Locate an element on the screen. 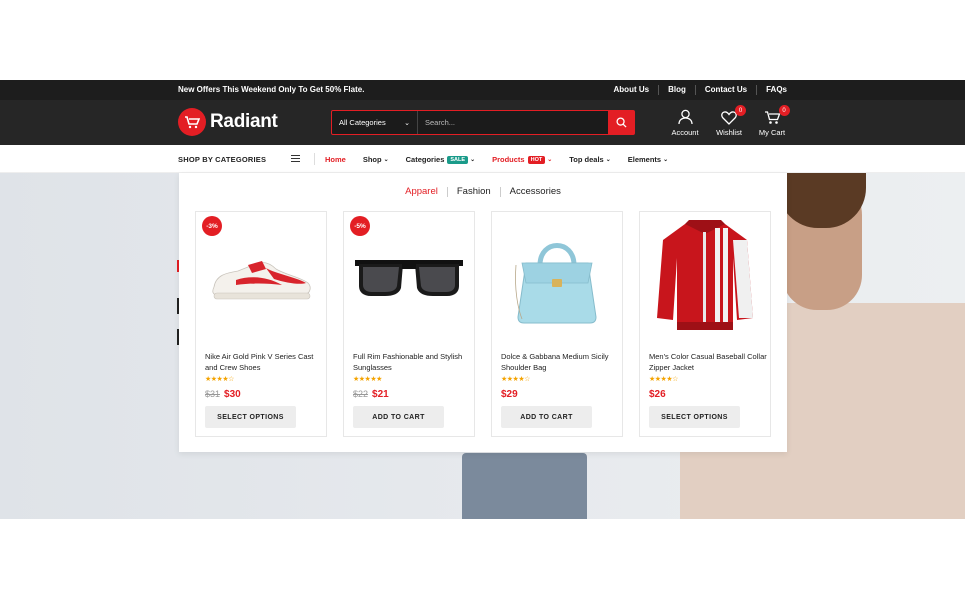 This screenshot has width=965, height=600. price: $29 is located at coordinates (509, 394).